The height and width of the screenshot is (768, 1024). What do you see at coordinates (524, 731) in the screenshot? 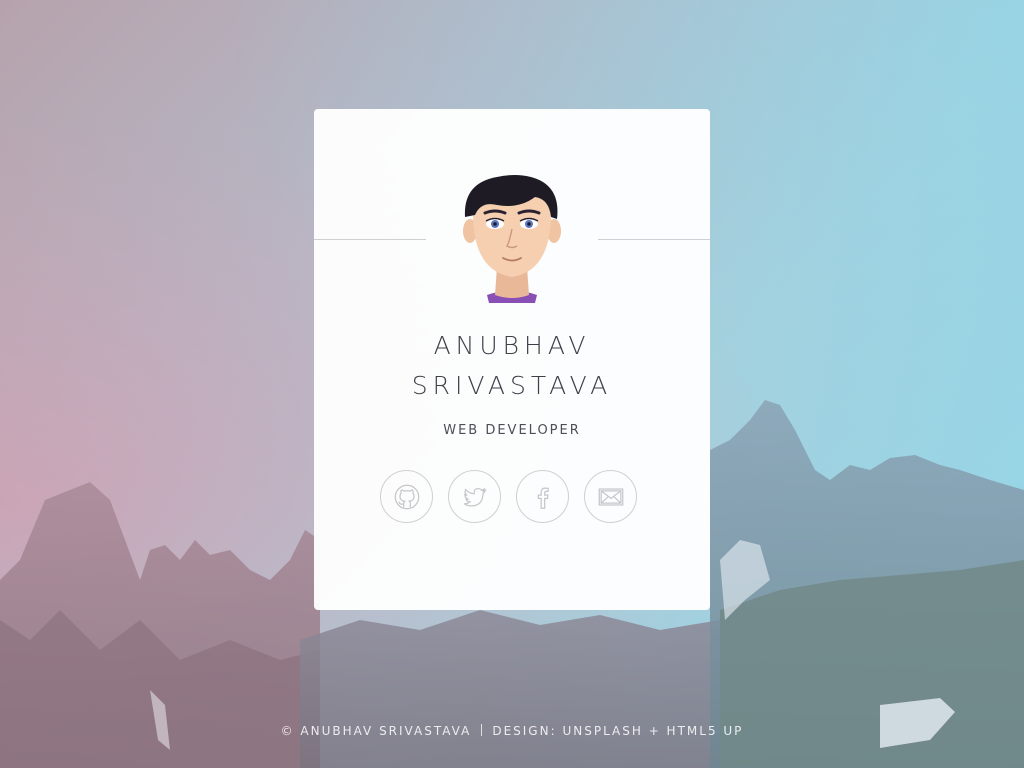
I see `footer-design-label: DESIGN:` at bounding box center [524, 731].